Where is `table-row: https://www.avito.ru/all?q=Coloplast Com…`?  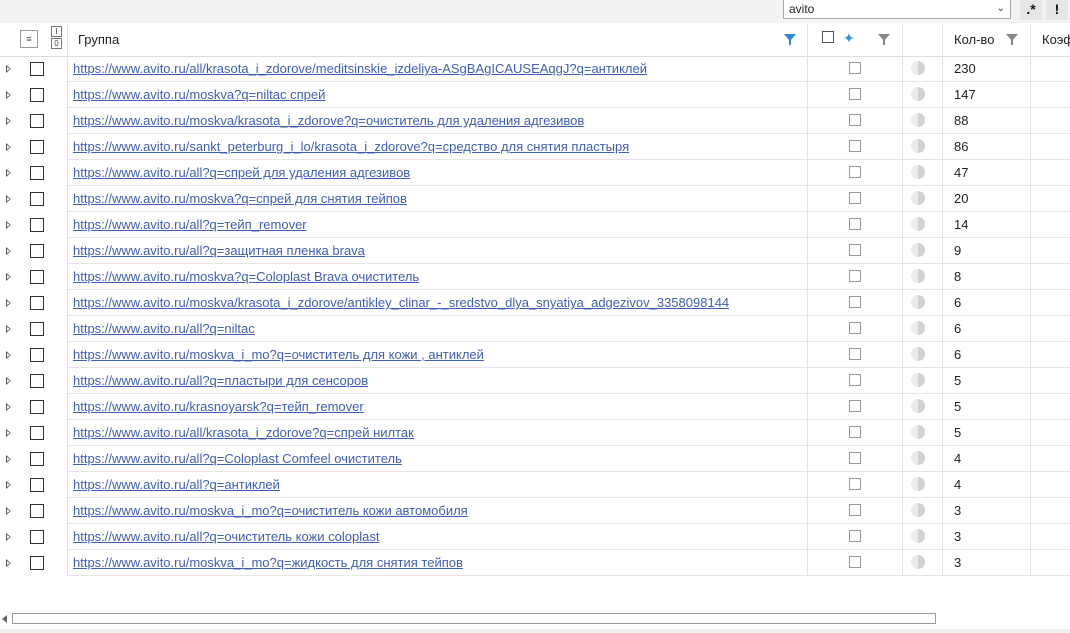 table-row: https://www.avito.ru/all?q=Coloplast Com… is located at coordinates (535, 459).